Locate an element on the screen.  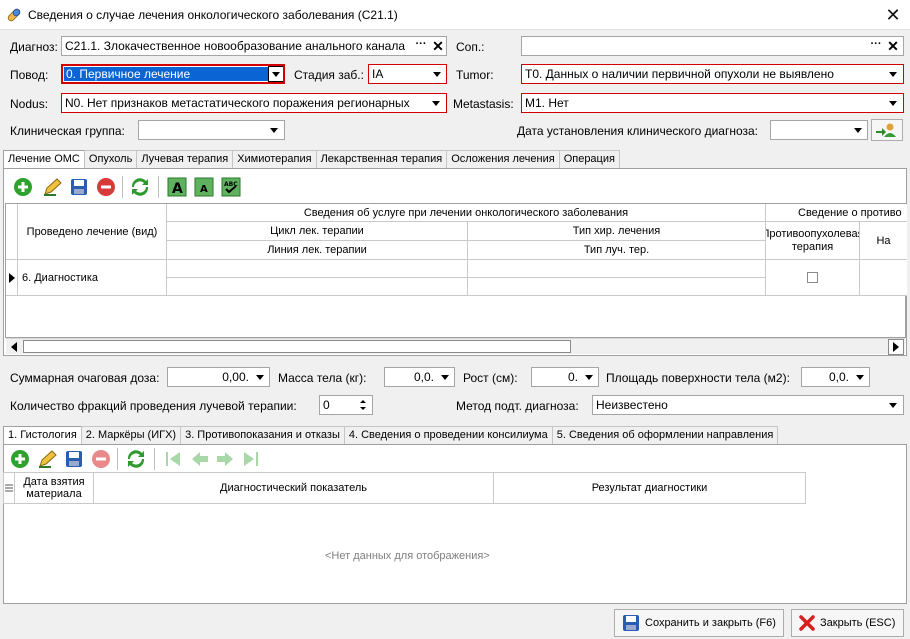
height-field: 0. is located at coordinates (565, 377).